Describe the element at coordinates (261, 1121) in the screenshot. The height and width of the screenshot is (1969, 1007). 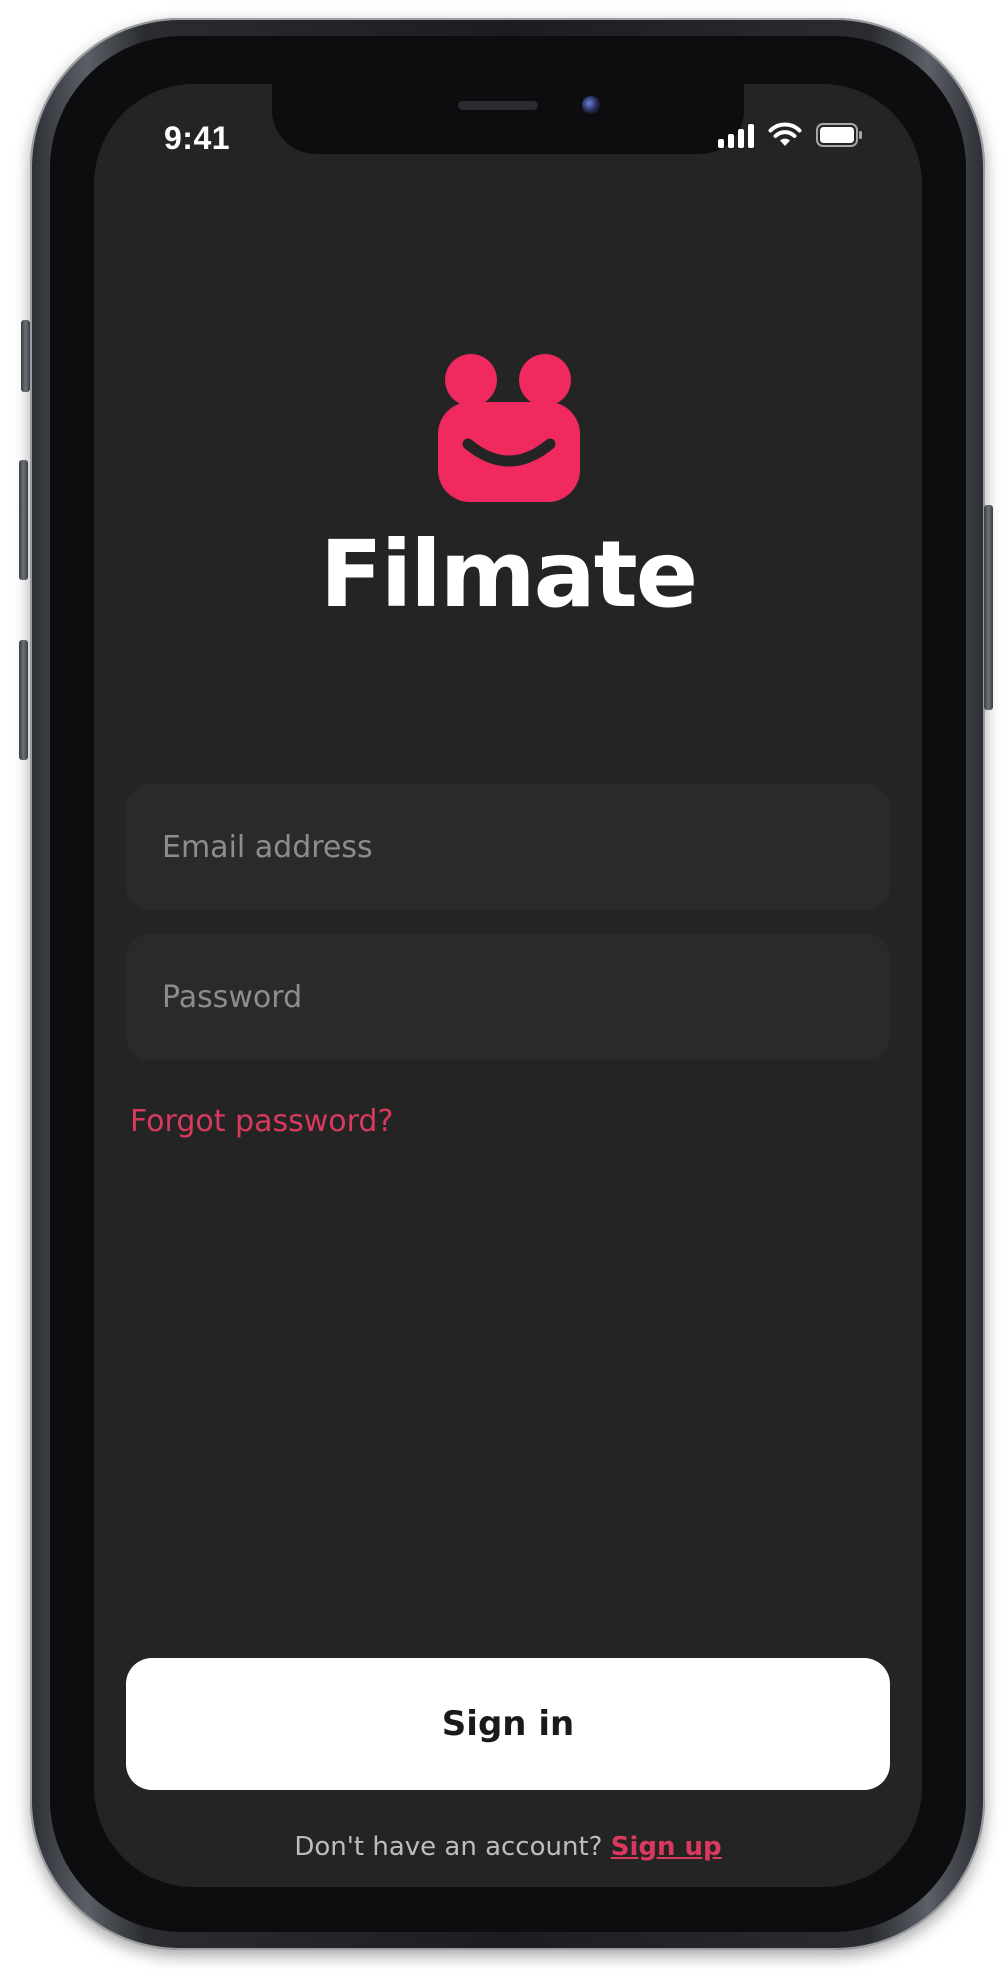
I see `forgot-password-link: Forgot password?` at that location.